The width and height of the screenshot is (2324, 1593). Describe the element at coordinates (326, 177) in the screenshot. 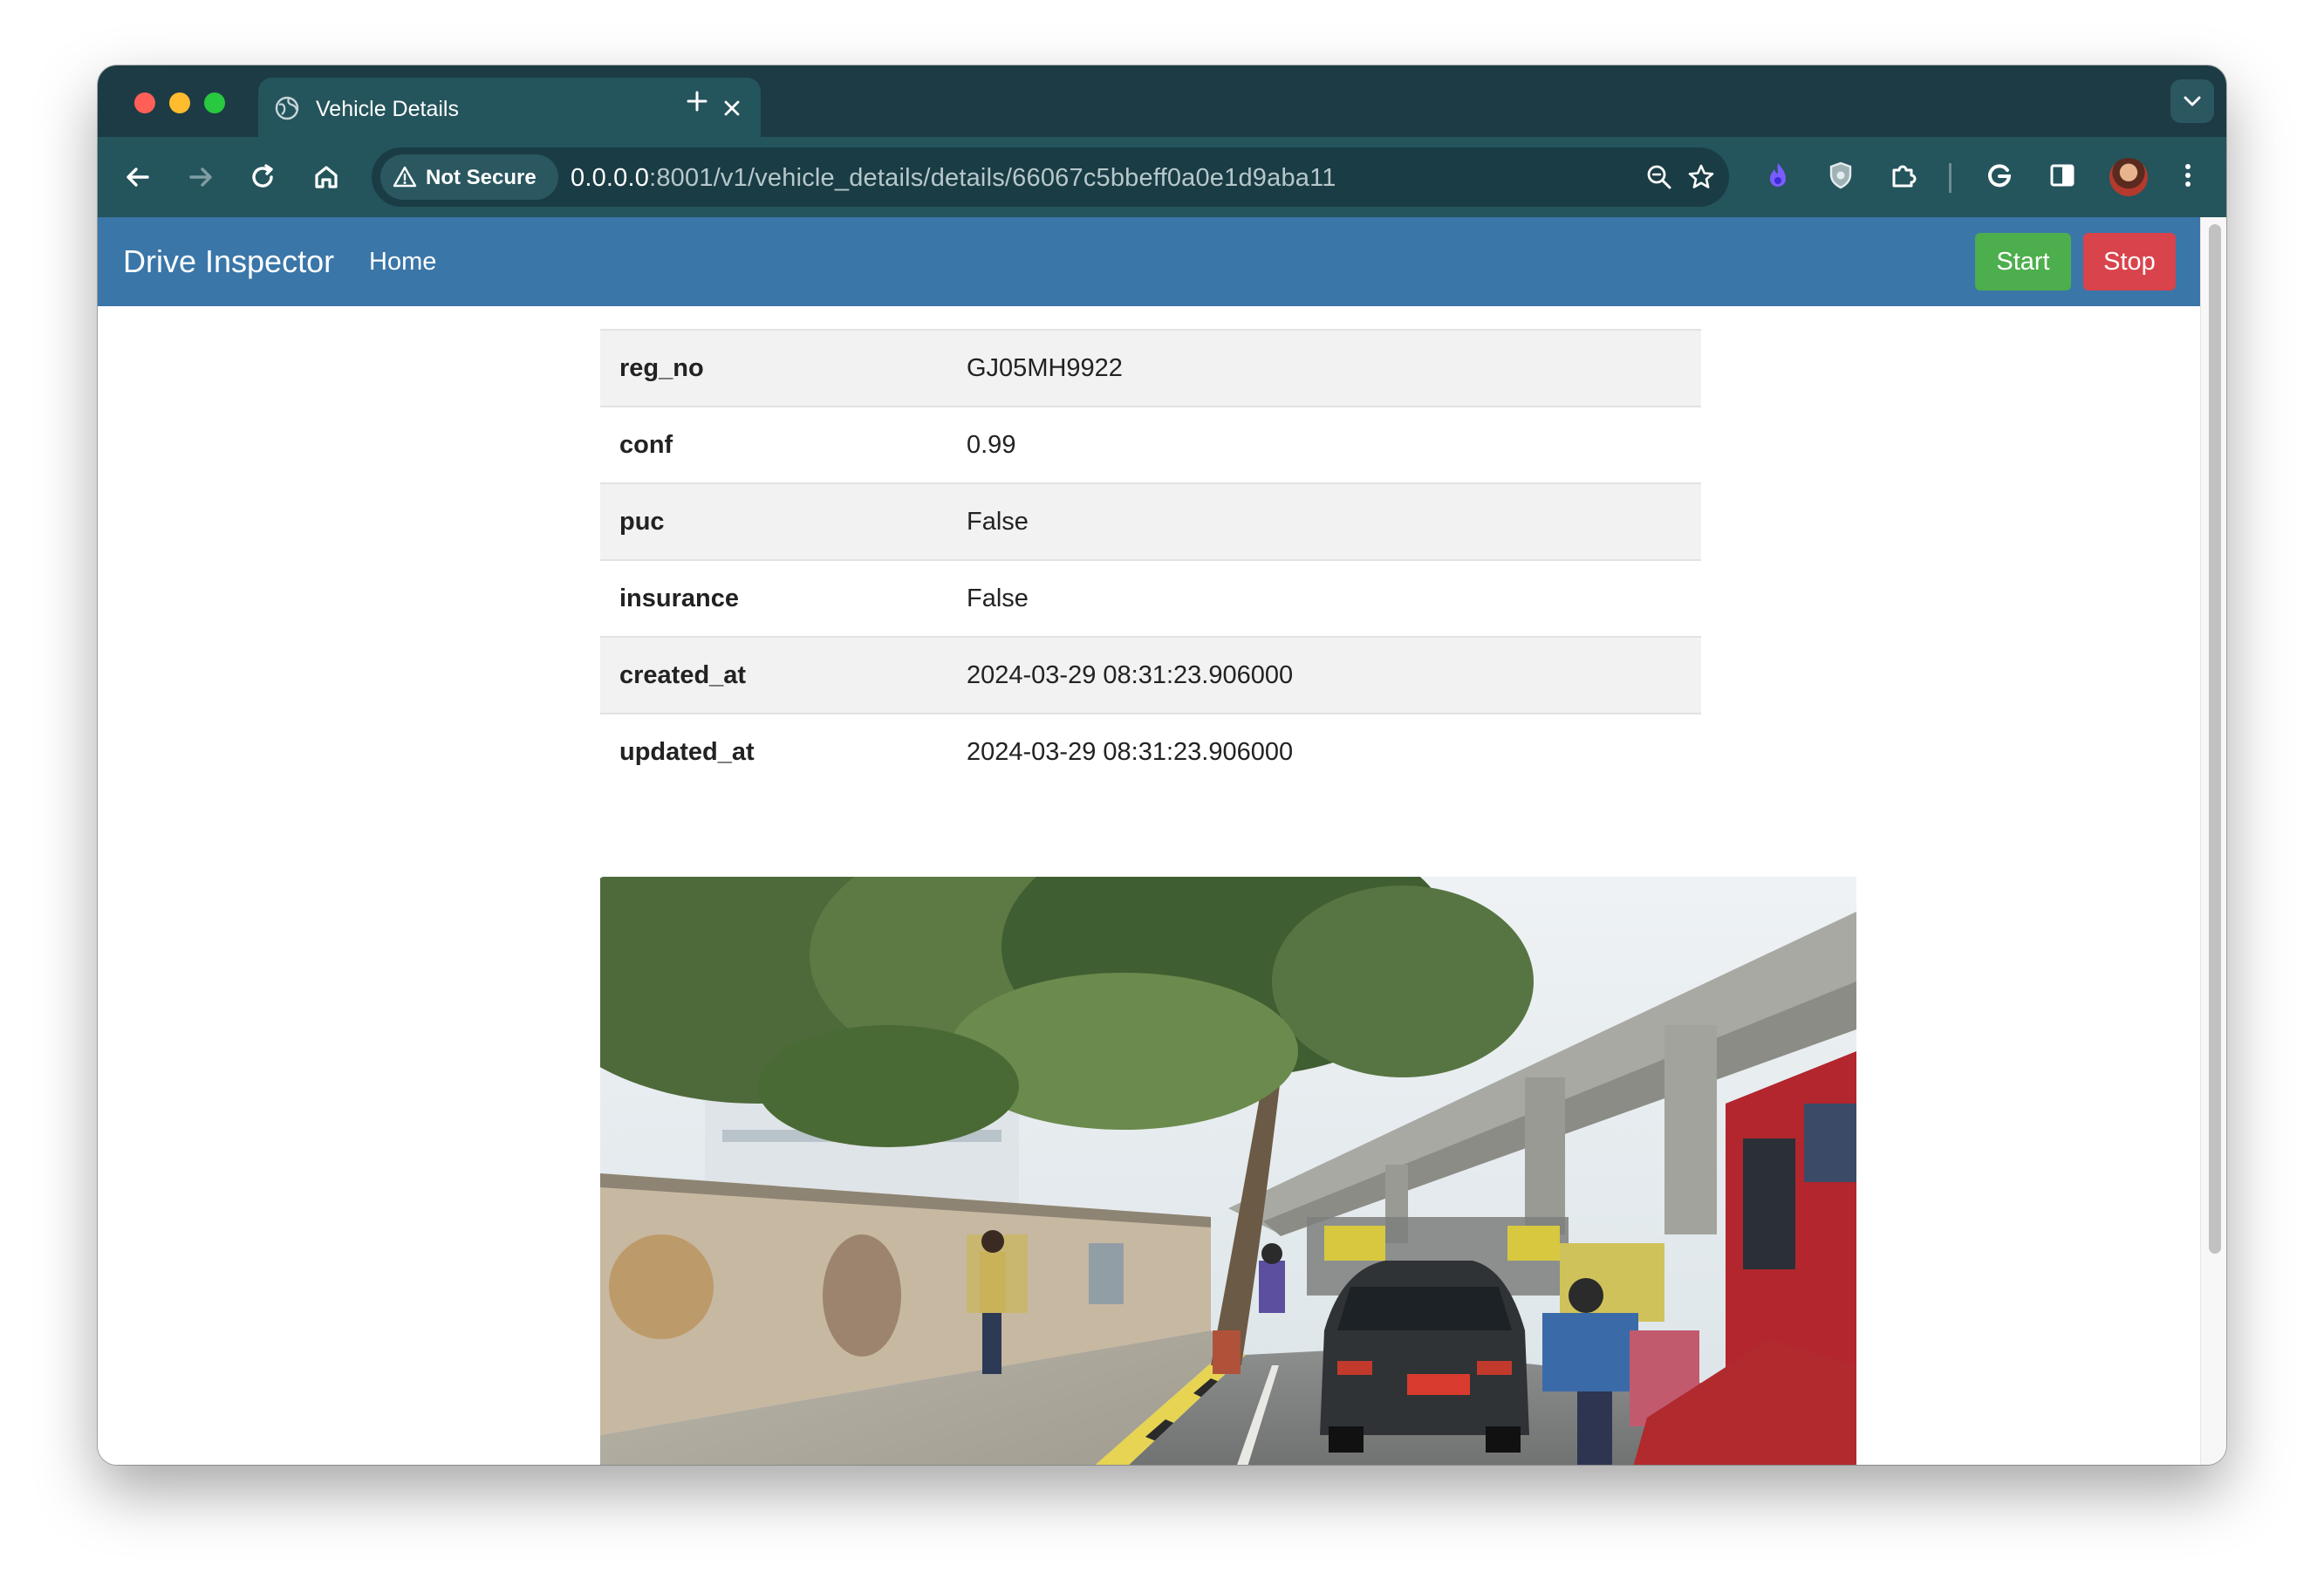

I see `home-icon` at that location.